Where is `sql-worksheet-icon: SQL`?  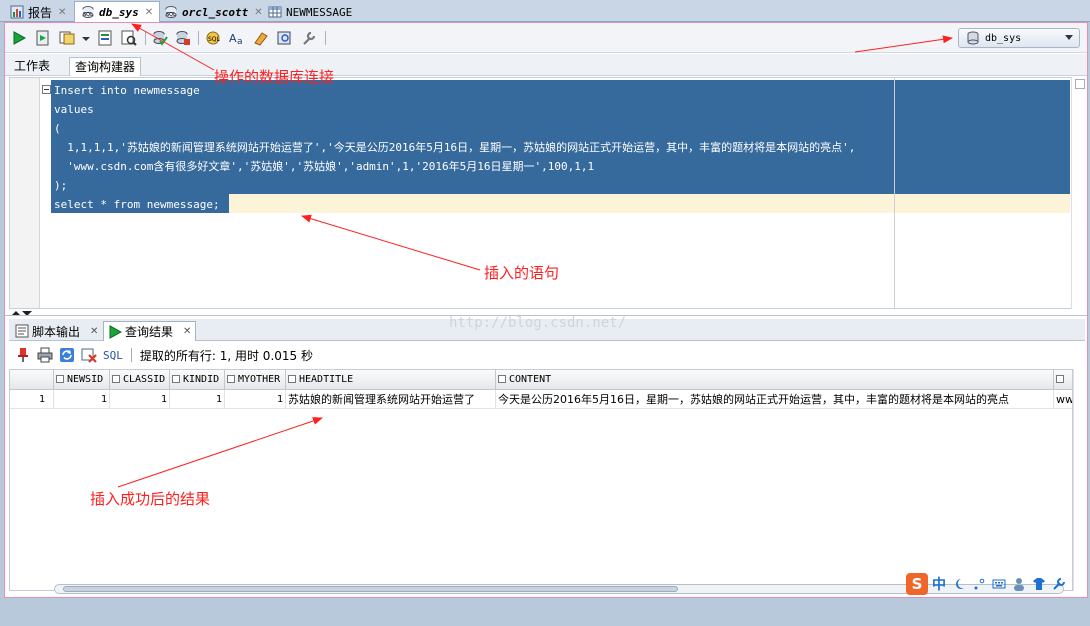
sql-worksheet-icon: SQL is located at coordinates (88, 12).